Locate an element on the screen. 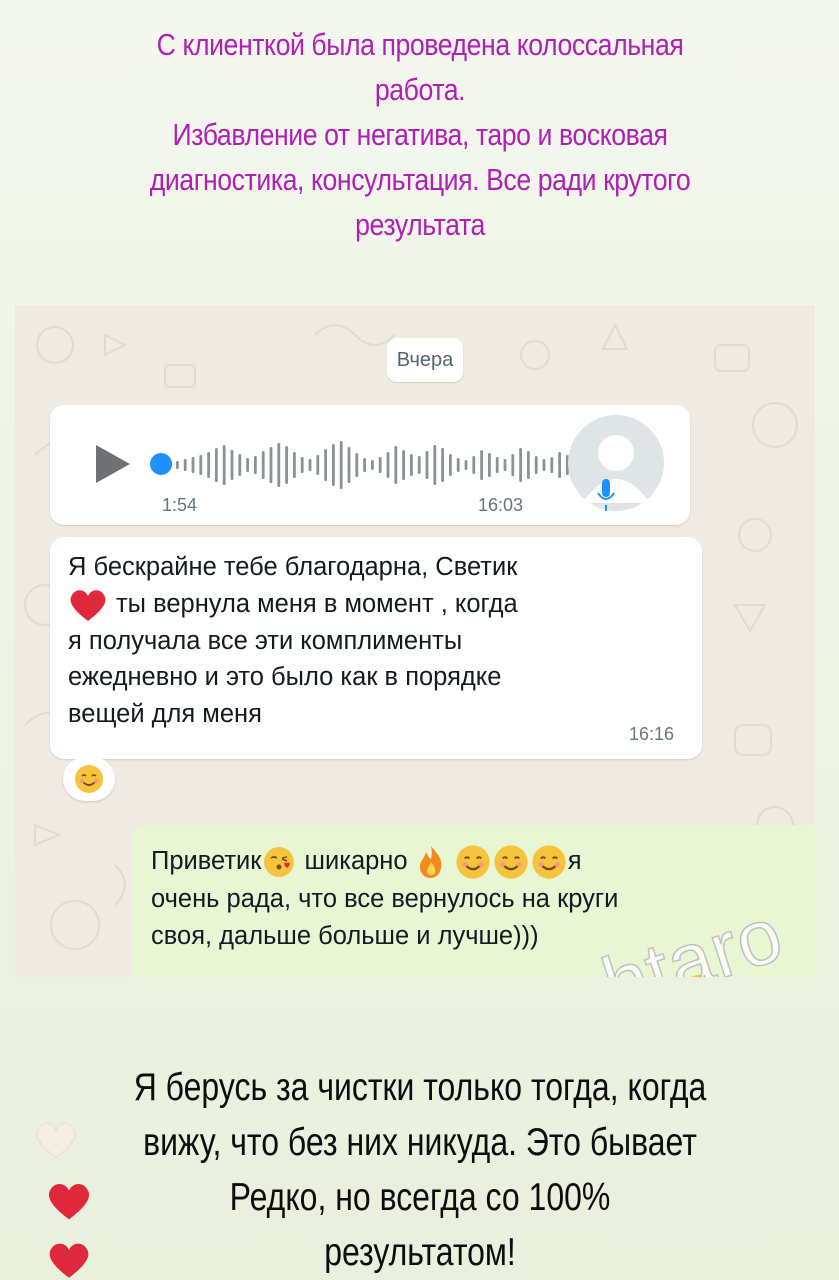 This screenshot has width=839, height=1280. white-heart-icon is located at coordinates (56, 1141).